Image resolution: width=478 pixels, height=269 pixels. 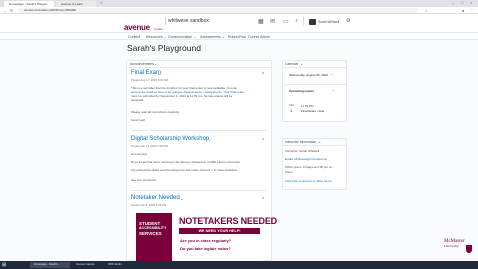 I want to click on event-name: Final Exam - Due, so click(x=312, y=111).